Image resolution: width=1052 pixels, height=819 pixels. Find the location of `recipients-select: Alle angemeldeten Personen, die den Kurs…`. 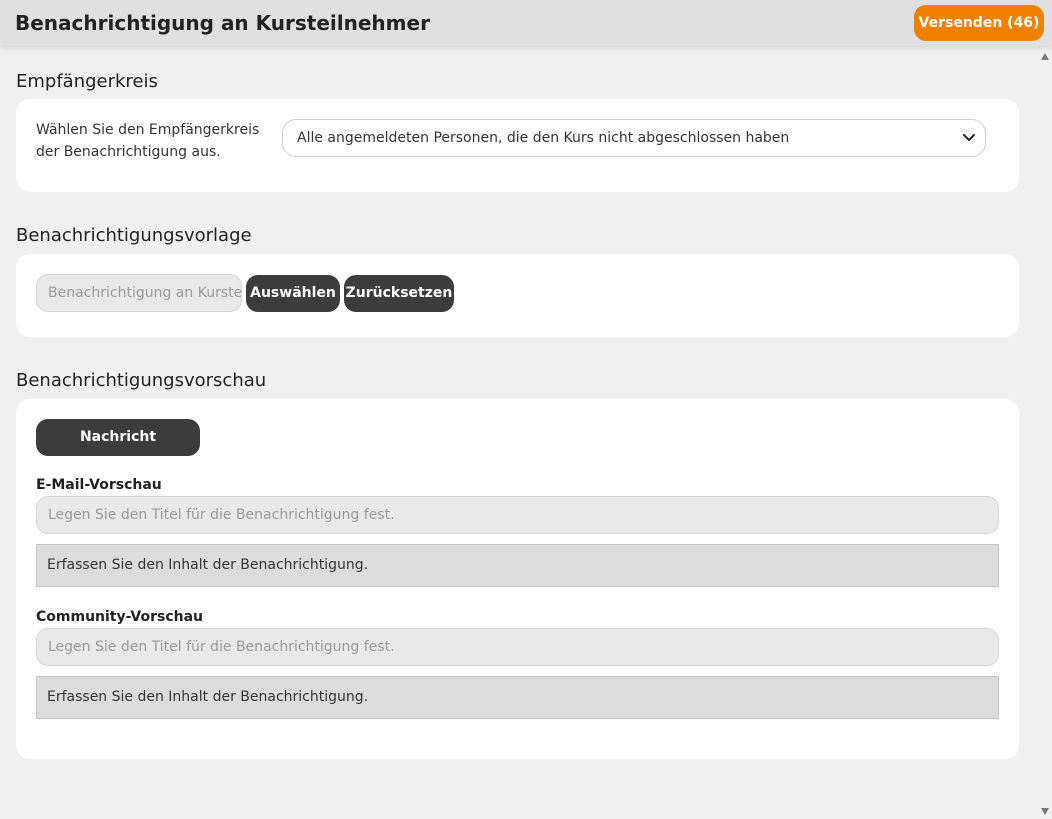

recipients-select: Alle angemeldeten Personen, die den Kurs… is located at coordinates (634, 138).